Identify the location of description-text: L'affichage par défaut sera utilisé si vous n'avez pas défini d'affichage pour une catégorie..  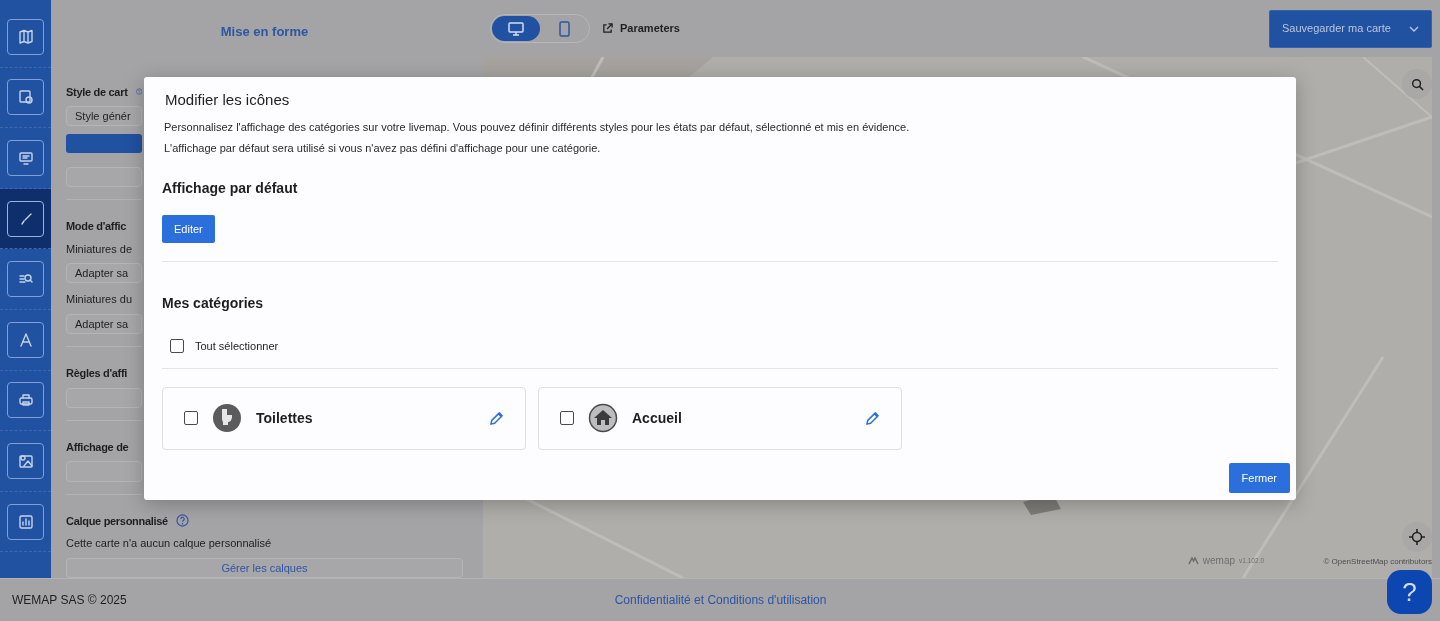
(383, 148).